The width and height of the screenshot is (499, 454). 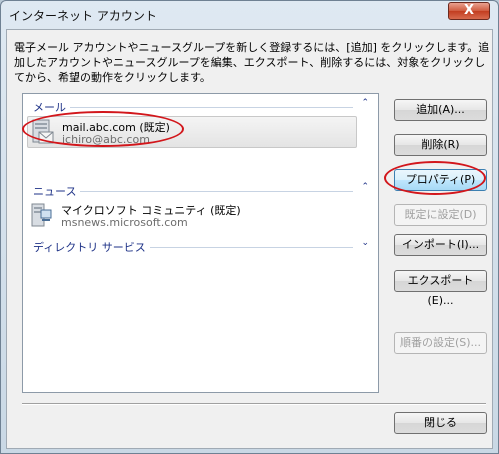 What do you see at coordinates (192, 216) in the screenshot?
I see `account-item-news: マイクロソフト コミュニティ (既定) msnews.microsoft.com` at bounding box center [192, 216].